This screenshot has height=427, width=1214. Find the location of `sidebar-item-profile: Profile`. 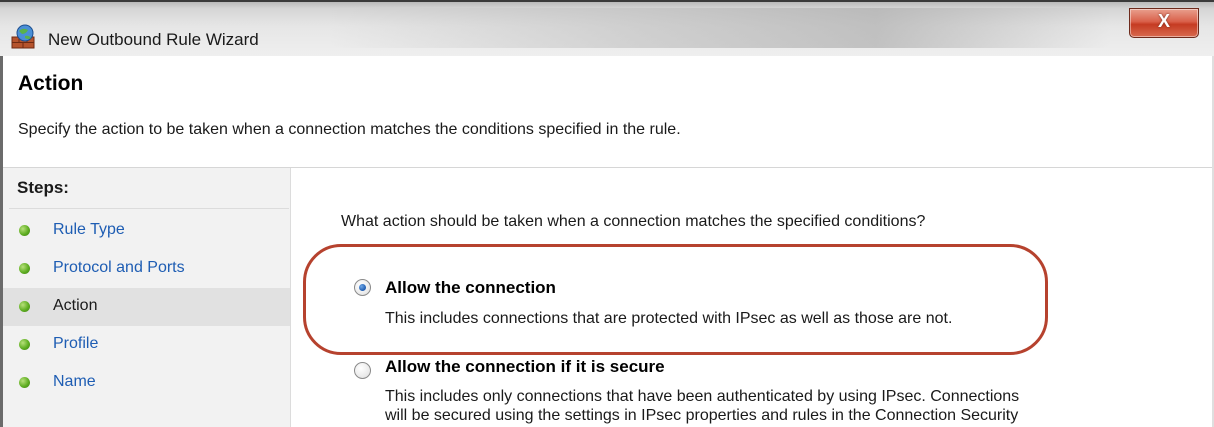

sidebar-item-profile: Profile is located at coordinates (146, 345).